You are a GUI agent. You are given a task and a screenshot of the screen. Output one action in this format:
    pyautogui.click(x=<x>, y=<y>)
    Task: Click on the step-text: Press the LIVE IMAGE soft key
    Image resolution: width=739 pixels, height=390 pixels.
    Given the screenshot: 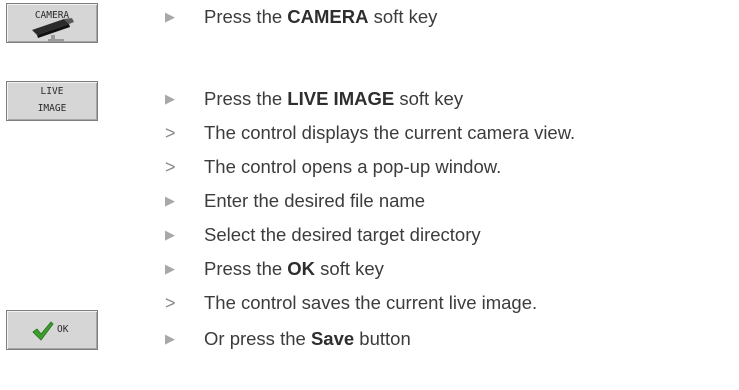 What is the action you would take?
    pyautogui.click(x=333, y=99)
    